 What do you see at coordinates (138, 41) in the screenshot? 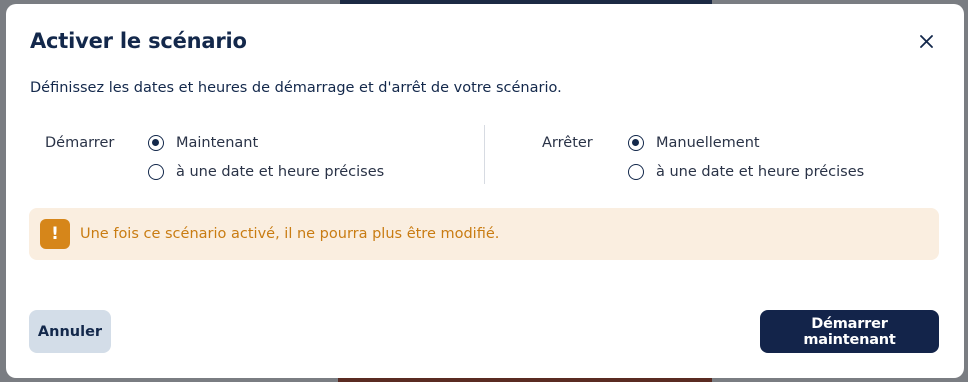
I see `dialog-title: Activer le scénario` at bounding box center [138, 41].